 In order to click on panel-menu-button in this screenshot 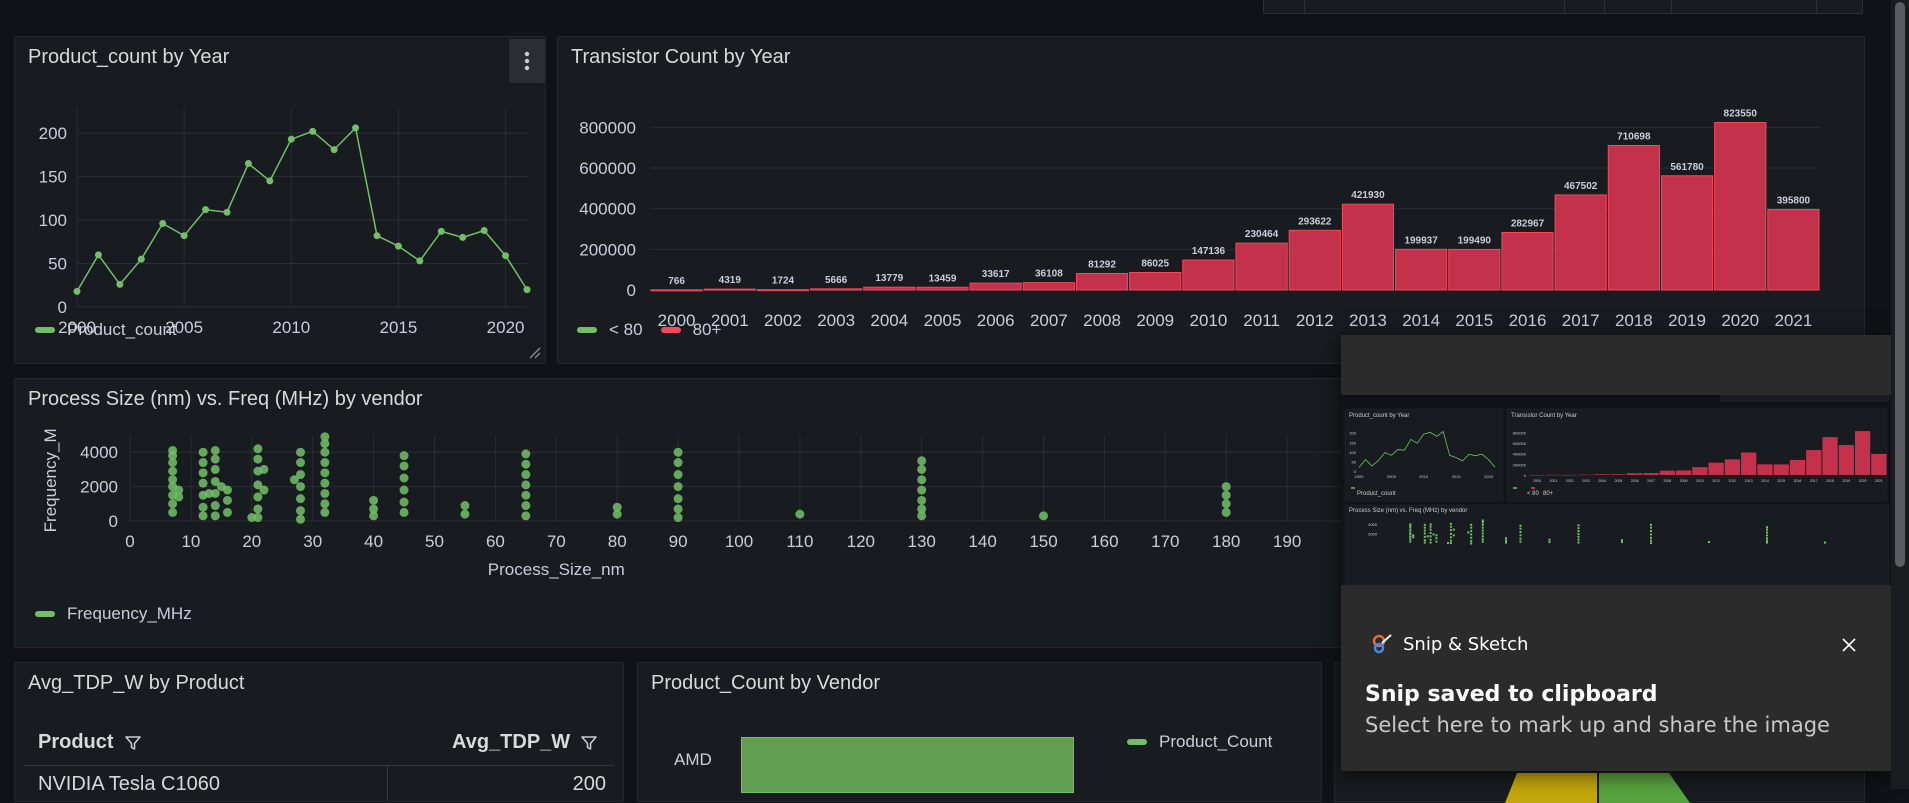, I will do `click(527, 61)`.